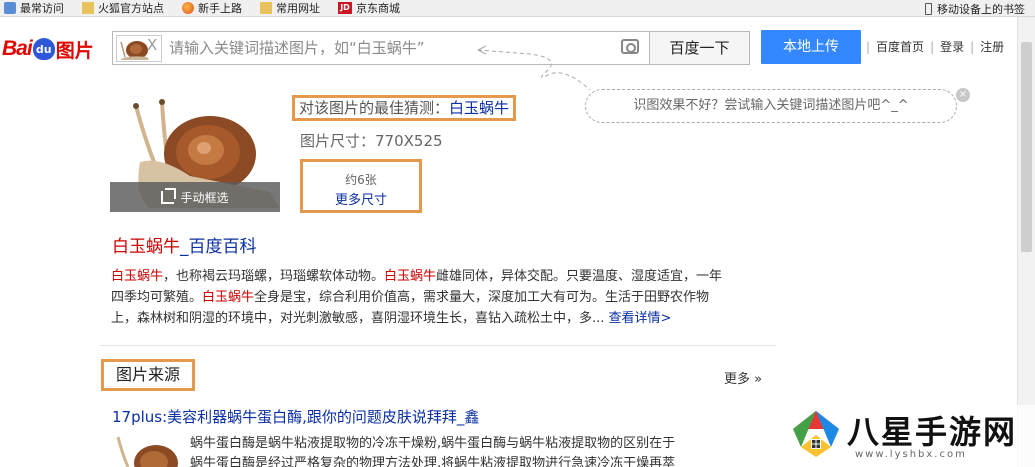 The image size is (1035, 467). I want to click on baidu-image-logo: Bai du 图片, so click(54, 49).